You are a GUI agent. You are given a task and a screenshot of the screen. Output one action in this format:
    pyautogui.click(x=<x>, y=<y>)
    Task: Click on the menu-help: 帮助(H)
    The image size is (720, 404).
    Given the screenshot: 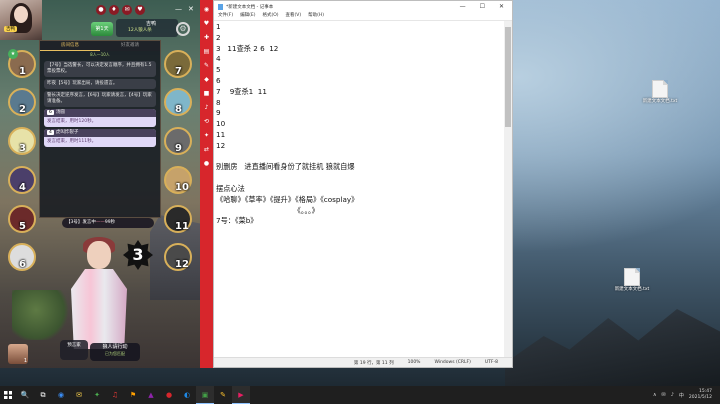 What is the action you would take?
    pyautogui.click(x=316, y=16)
    